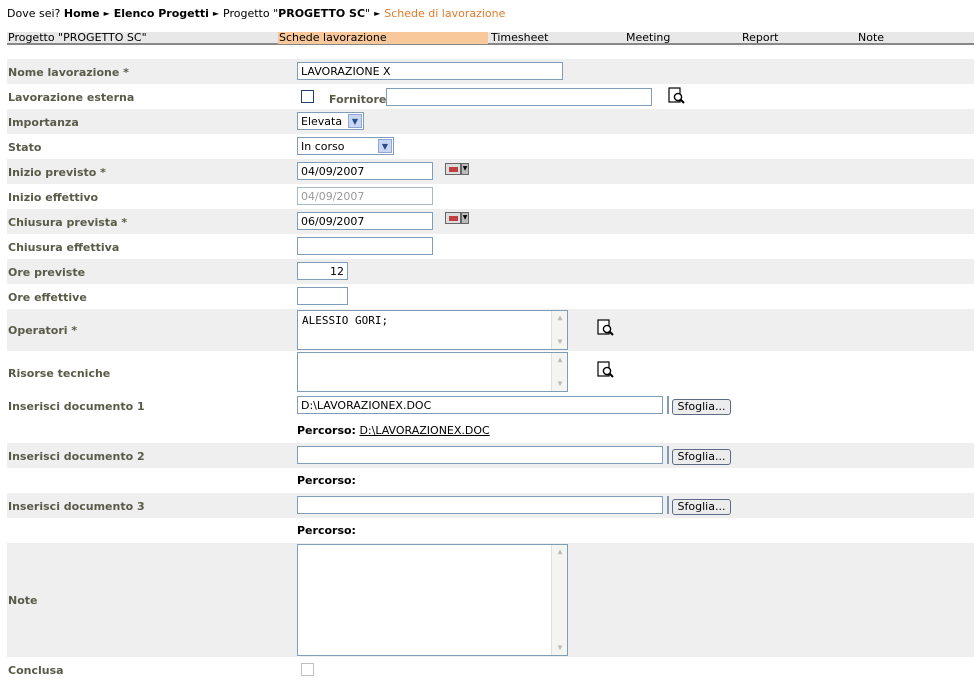 The height and width of the screenshot is (683, 977). Describe the element at coordinates (76, 506) in the screenshot. I see `field-label: Inserisci documento 3` at that location.